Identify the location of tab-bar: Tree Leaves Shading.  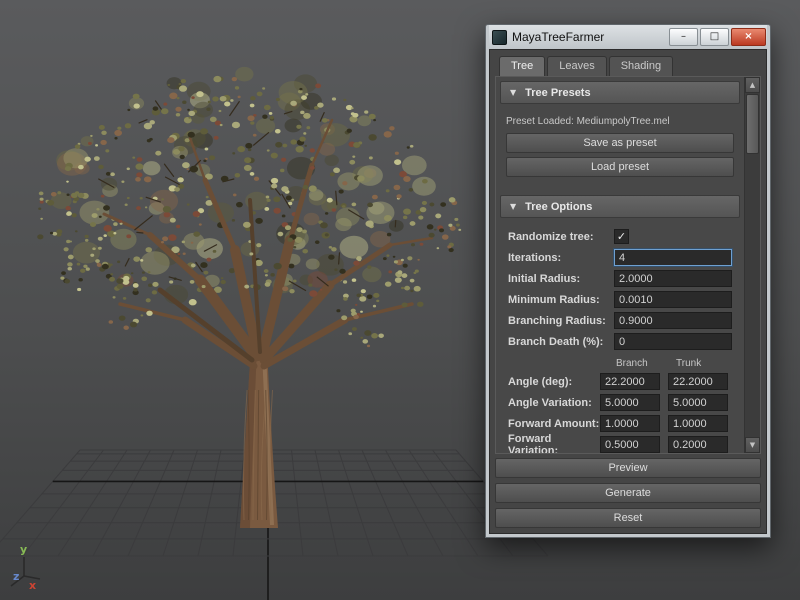
(628, 63).